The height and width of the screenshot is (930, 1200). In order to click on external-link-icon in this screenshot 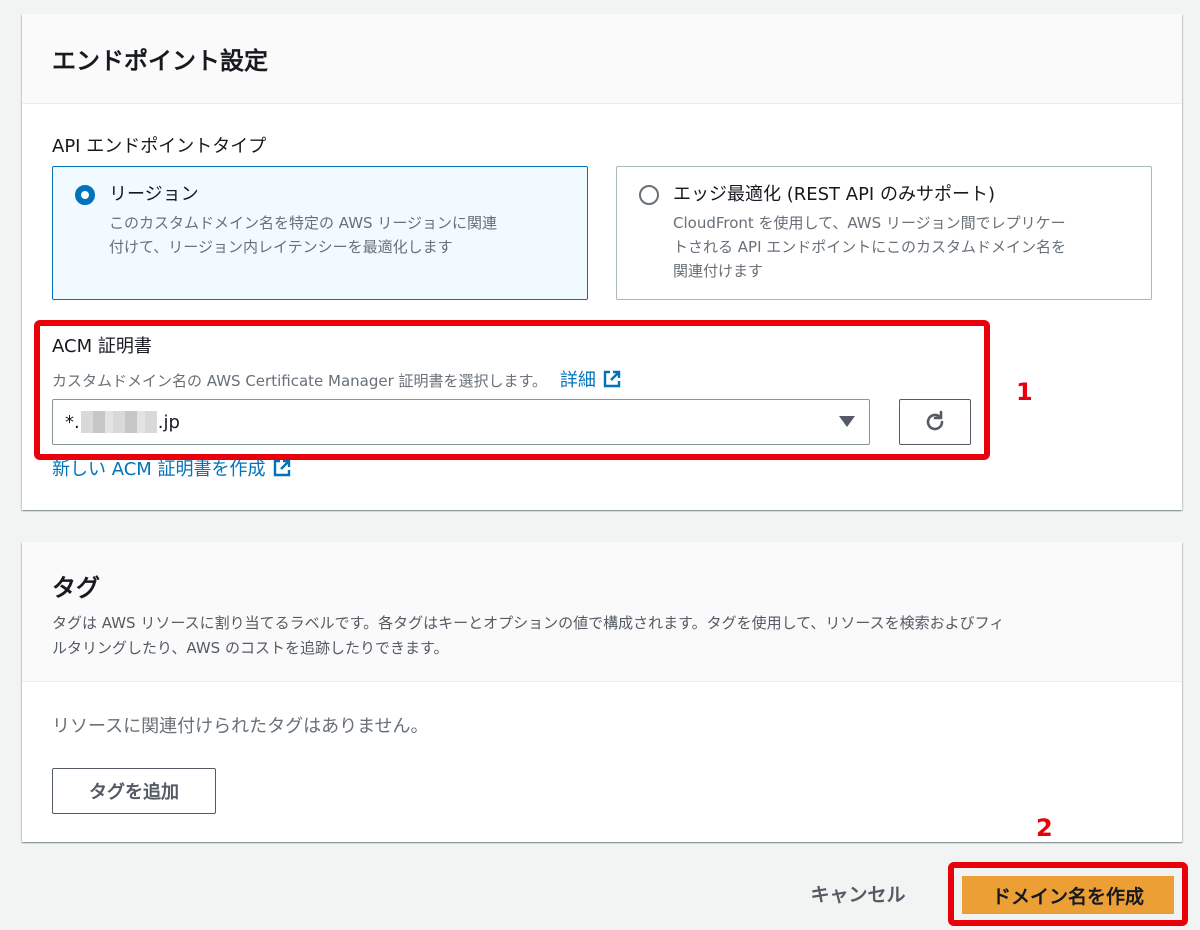, I will do `click(281, 468)`.